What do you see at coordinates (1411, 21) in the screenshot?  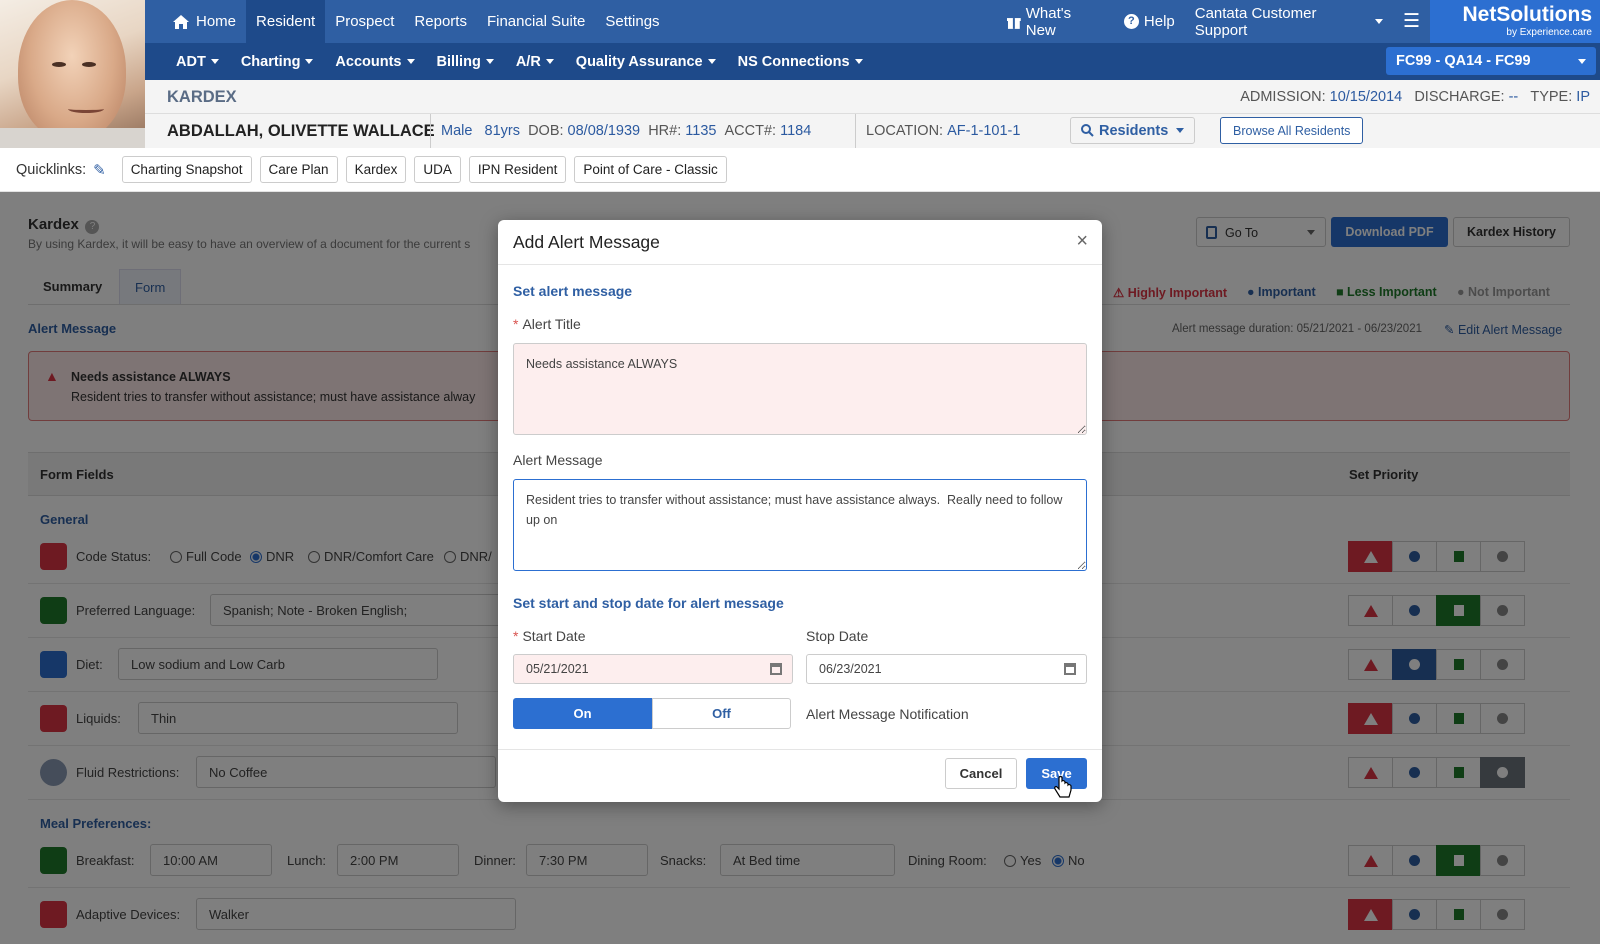 I see `hamburger-menu-icon: ☰` at bounding box center [1411, 21].